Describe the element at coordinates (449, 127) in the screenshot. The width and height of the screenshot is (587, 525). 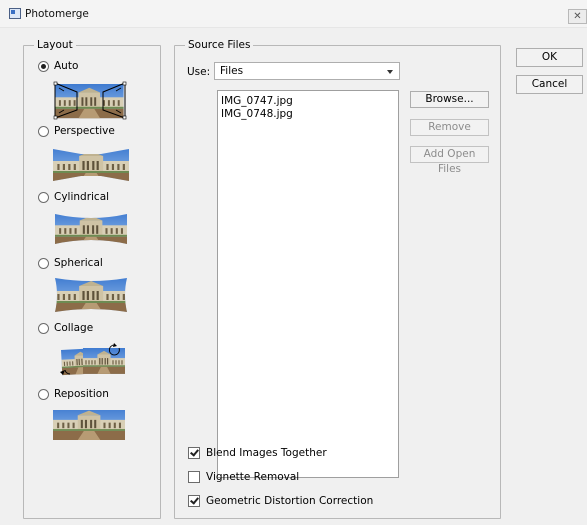
I see `remove-button: Remove` at that location.